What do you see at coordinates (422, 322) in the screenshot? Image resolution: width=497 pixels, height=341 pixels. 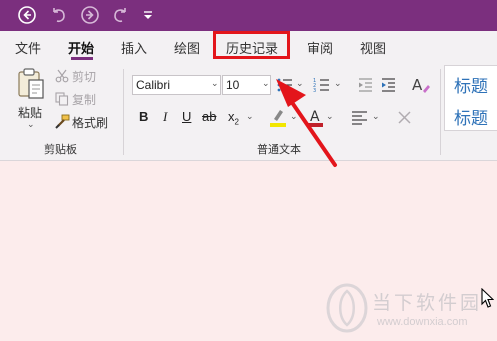 I see `watermark-url: www.downxia.com` at bounding box center [422, 322].